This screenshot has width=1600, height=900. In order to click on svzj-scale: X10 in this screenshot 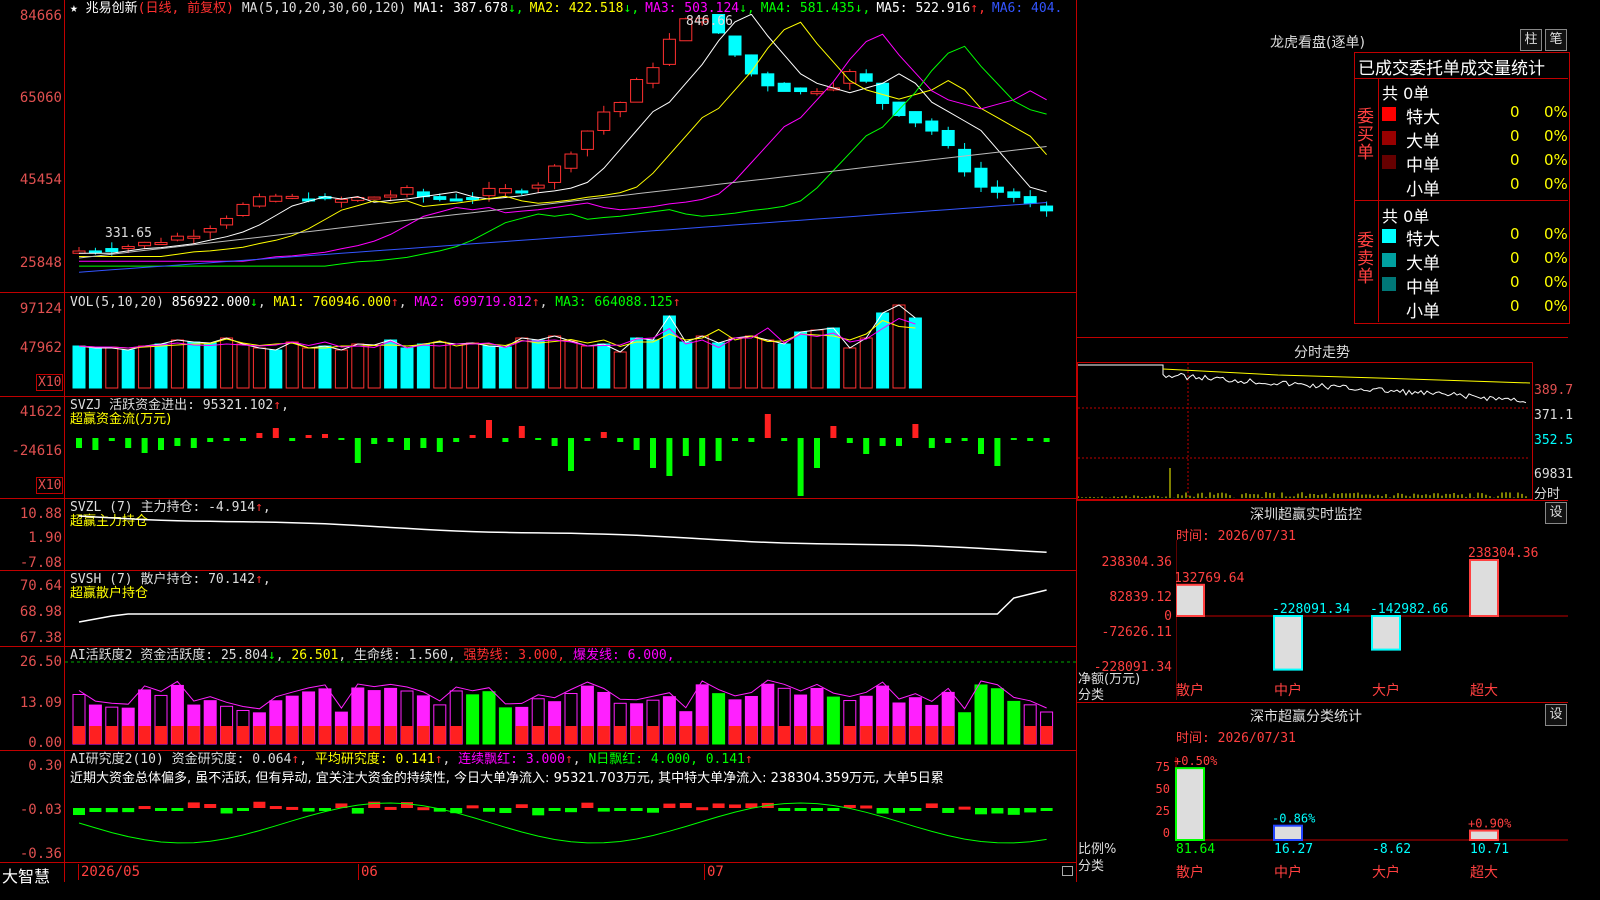, I will do `click(50, 485)`.